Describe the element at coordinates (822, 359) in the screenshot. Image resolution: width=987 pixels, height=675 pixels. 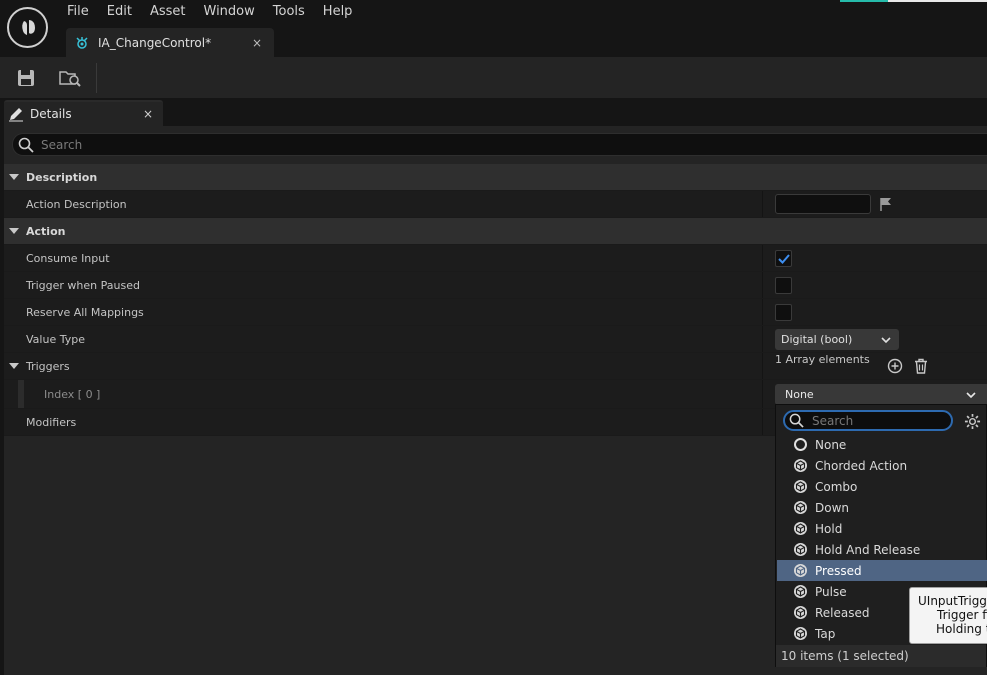
I see `triggers-array-count: 1 Array elements` at that location.